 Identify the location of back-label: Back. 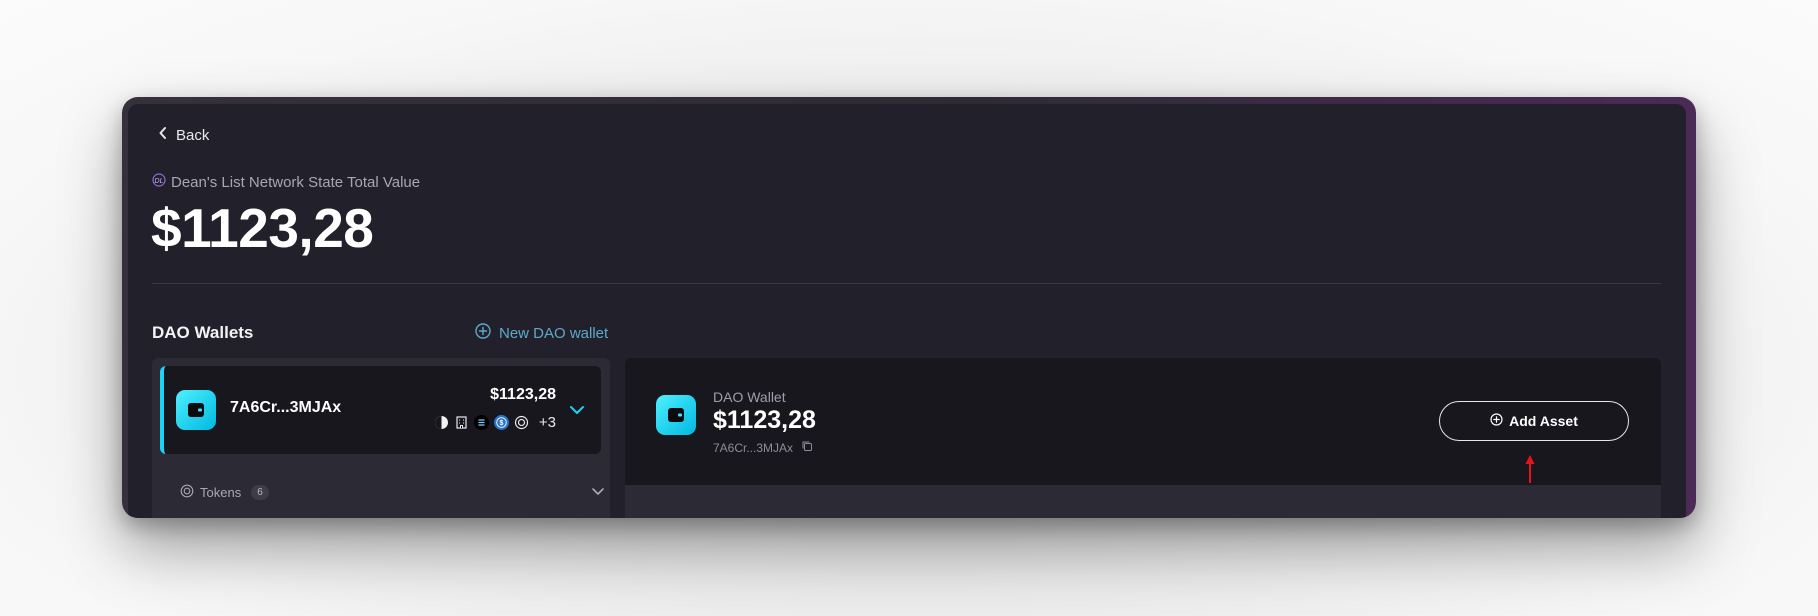
(193, 135).